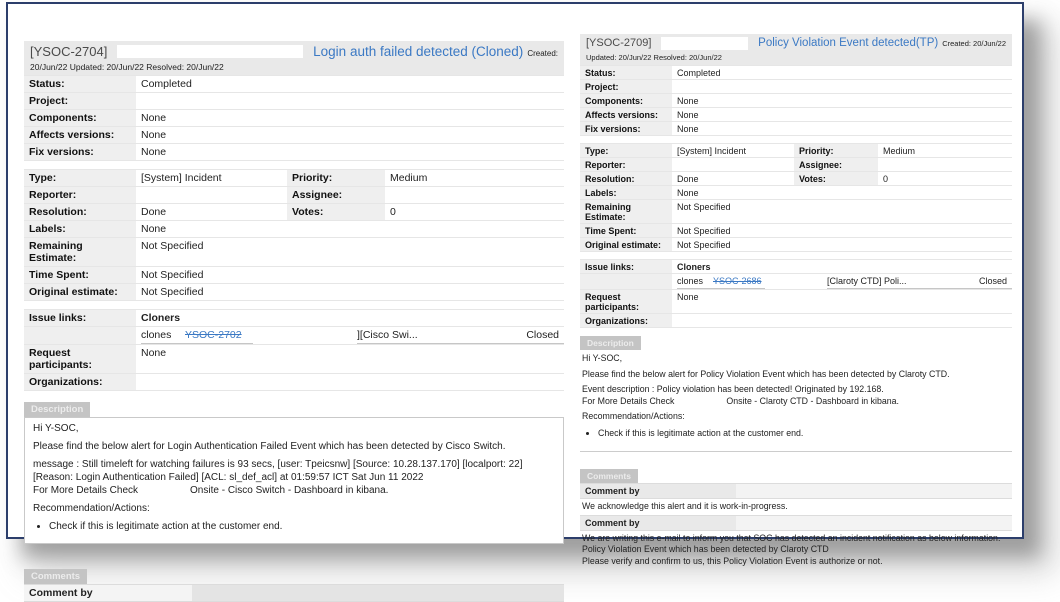 The width and height of the screenshot is (1060, 602). What do you see at coordinates (796, 179) in the screenshot?
I see `field-row: Resolution: Done Votes: 0` at bounding box center [796, 179].